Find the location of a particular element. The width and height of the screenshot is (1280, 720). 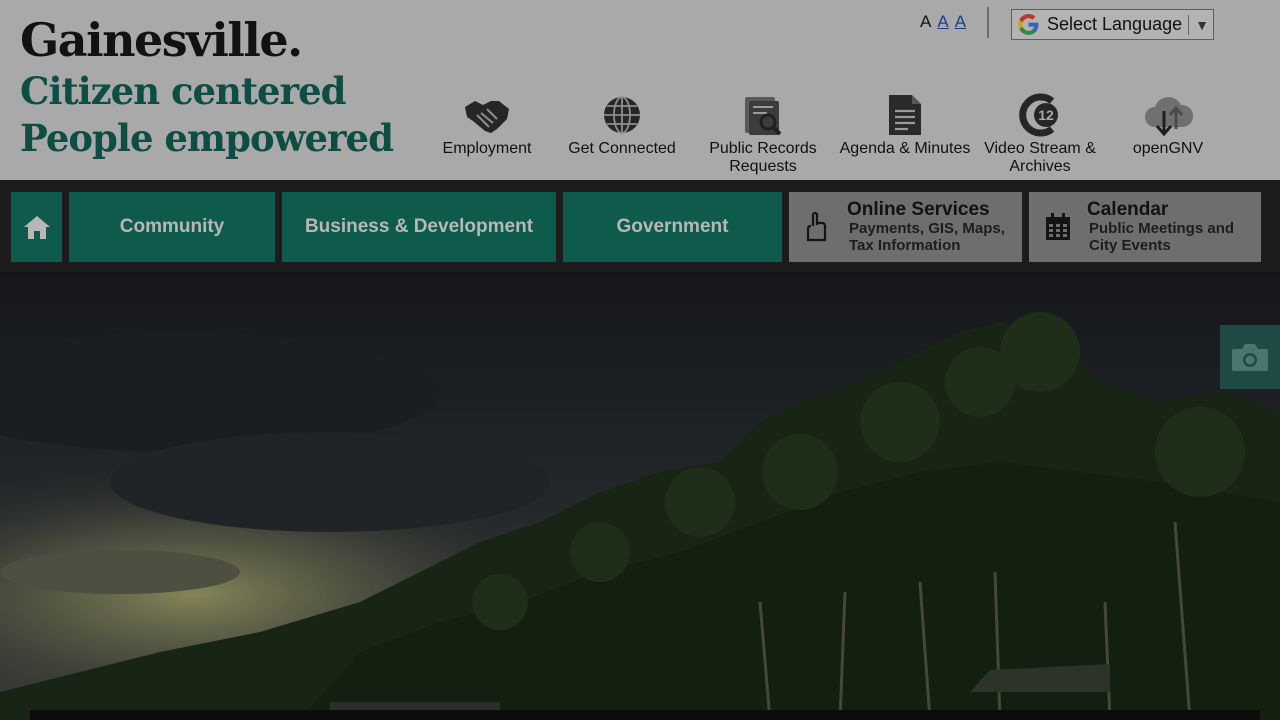

quick-link-public-records: Public Records Requests is located at coordinates (763, 134).